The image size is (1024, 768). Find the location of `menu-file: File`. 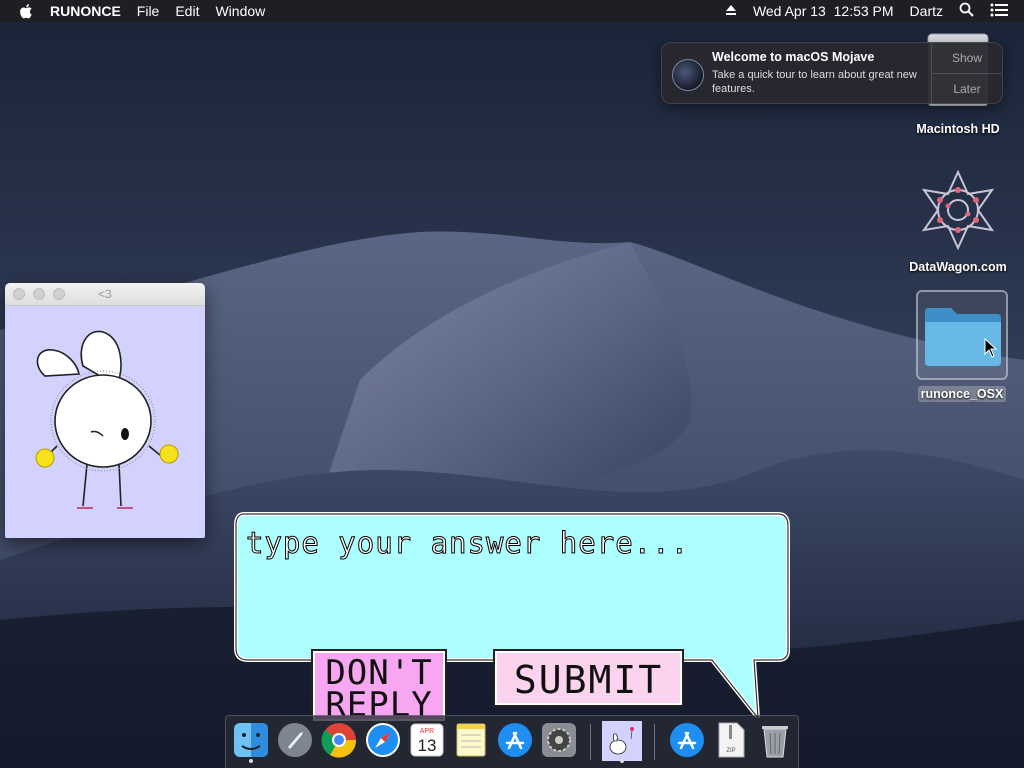

menu-file: File is located at coordinates (148, 11).